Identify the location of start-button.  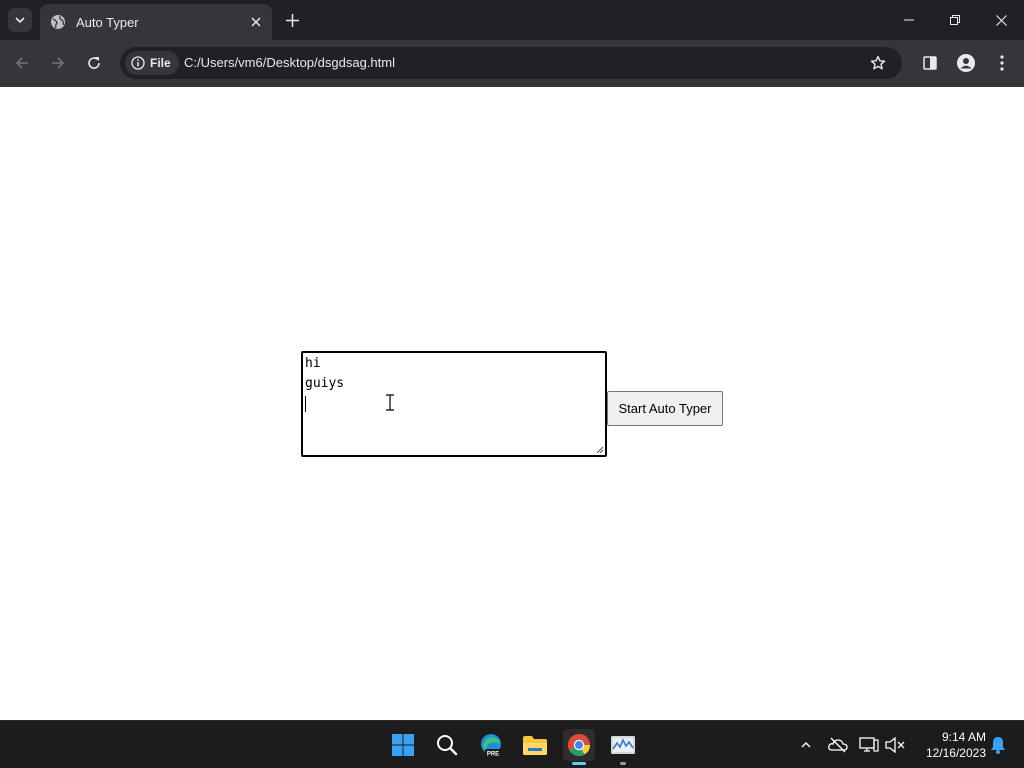
(403, 745).